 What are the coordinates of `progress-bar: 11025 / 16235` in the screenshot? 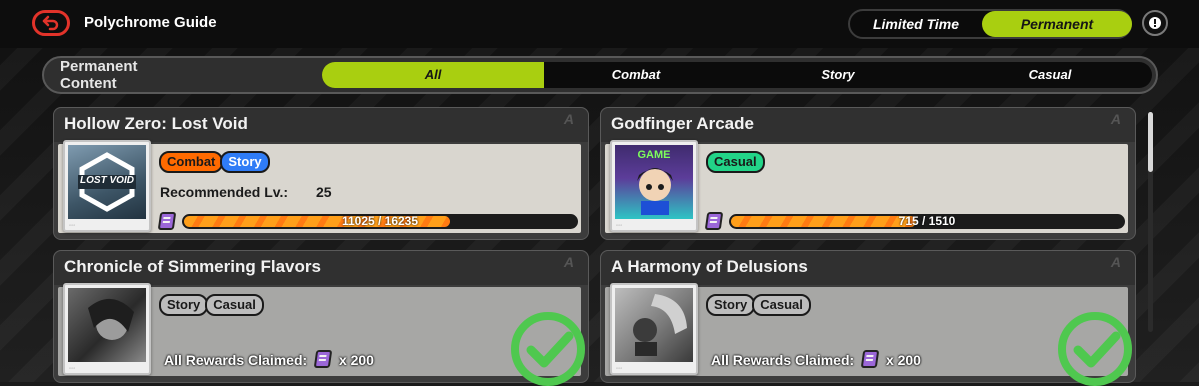 It's located at (380, 221).